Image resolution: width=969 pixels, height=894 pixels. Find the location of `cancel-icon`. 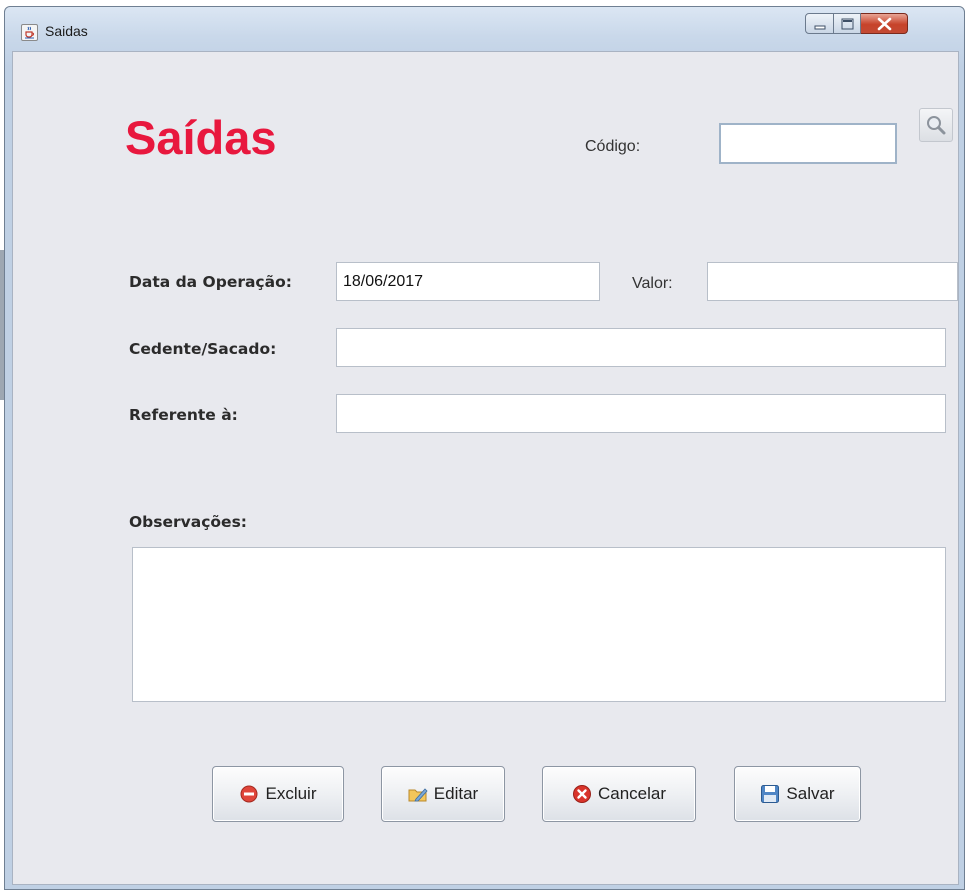

cancel-icon is located at coordinates (582, 794).